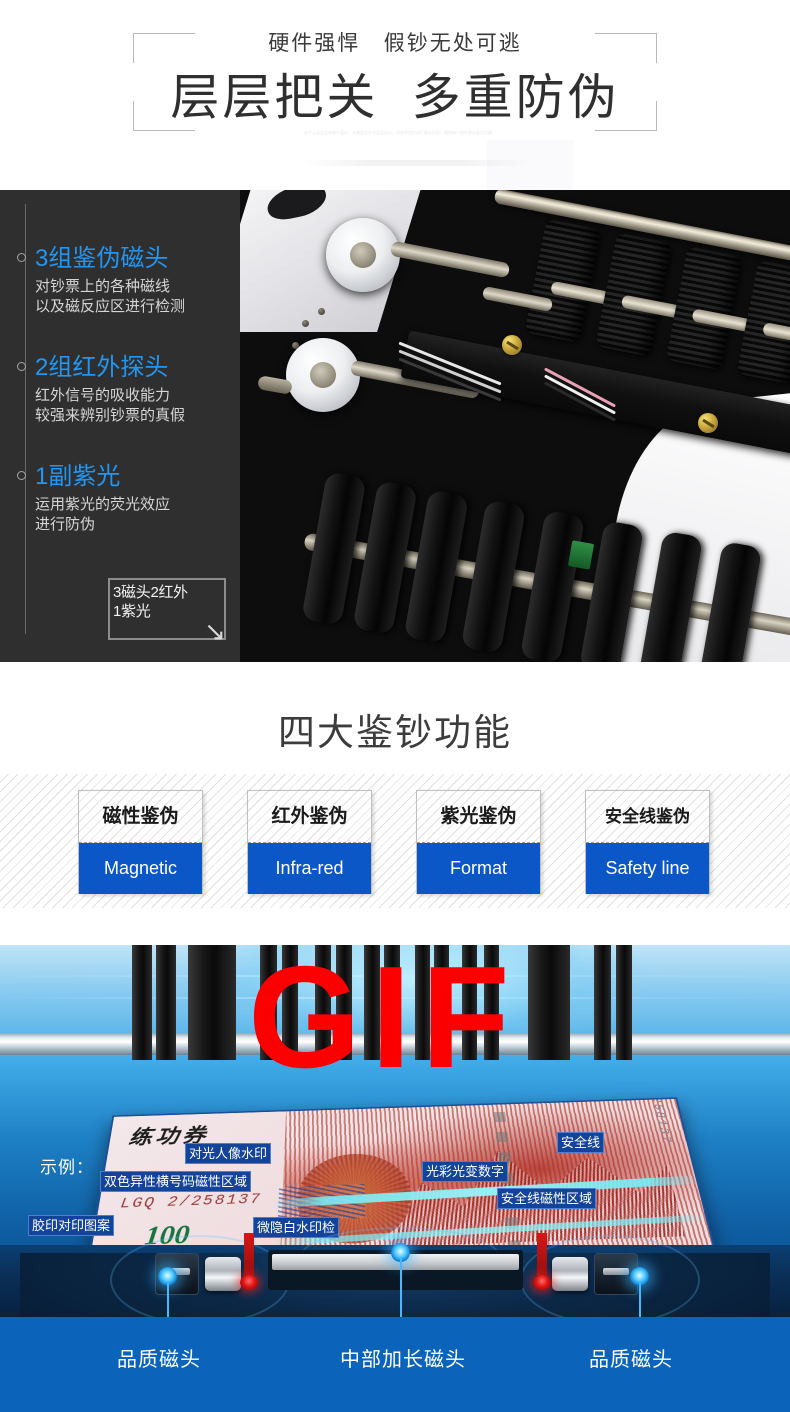 Image resolution: width=790 pixels, height=1412 pixels. Describe the element at coordinates (547, 1198) in the screenshot. I see `tag-security-line-magnetic: 安全线磁性区域` at that location.